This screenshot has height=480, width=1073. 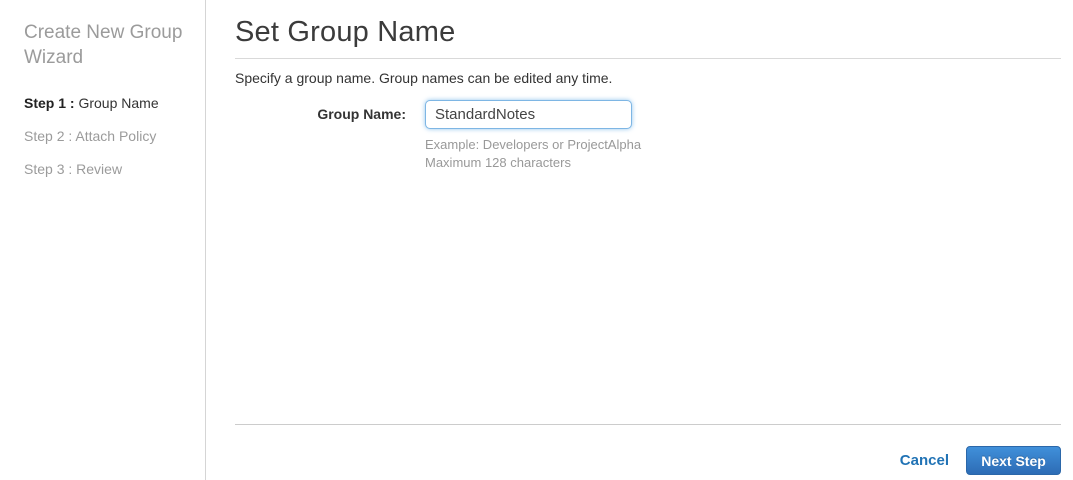 What do you see at coordinates (48, 169) in the screenshot?
I see `step-3-prefix: Step 3 :` at bounding box center [48, 169].